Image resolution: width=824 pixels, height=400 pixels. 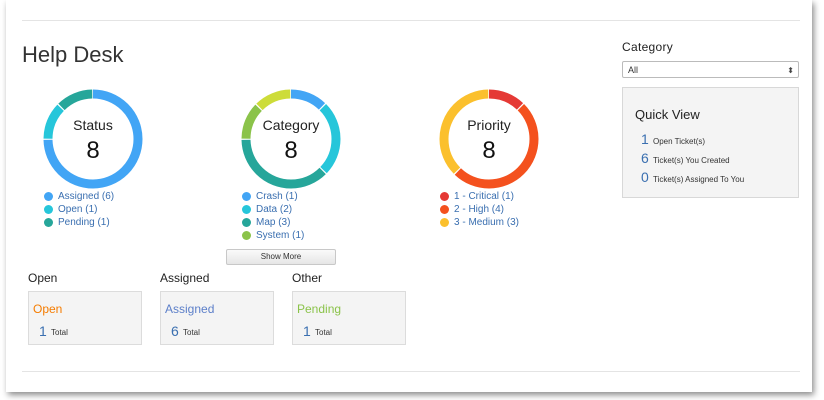 I want to click on open-card-title: Open, so click(x=48, y=309).